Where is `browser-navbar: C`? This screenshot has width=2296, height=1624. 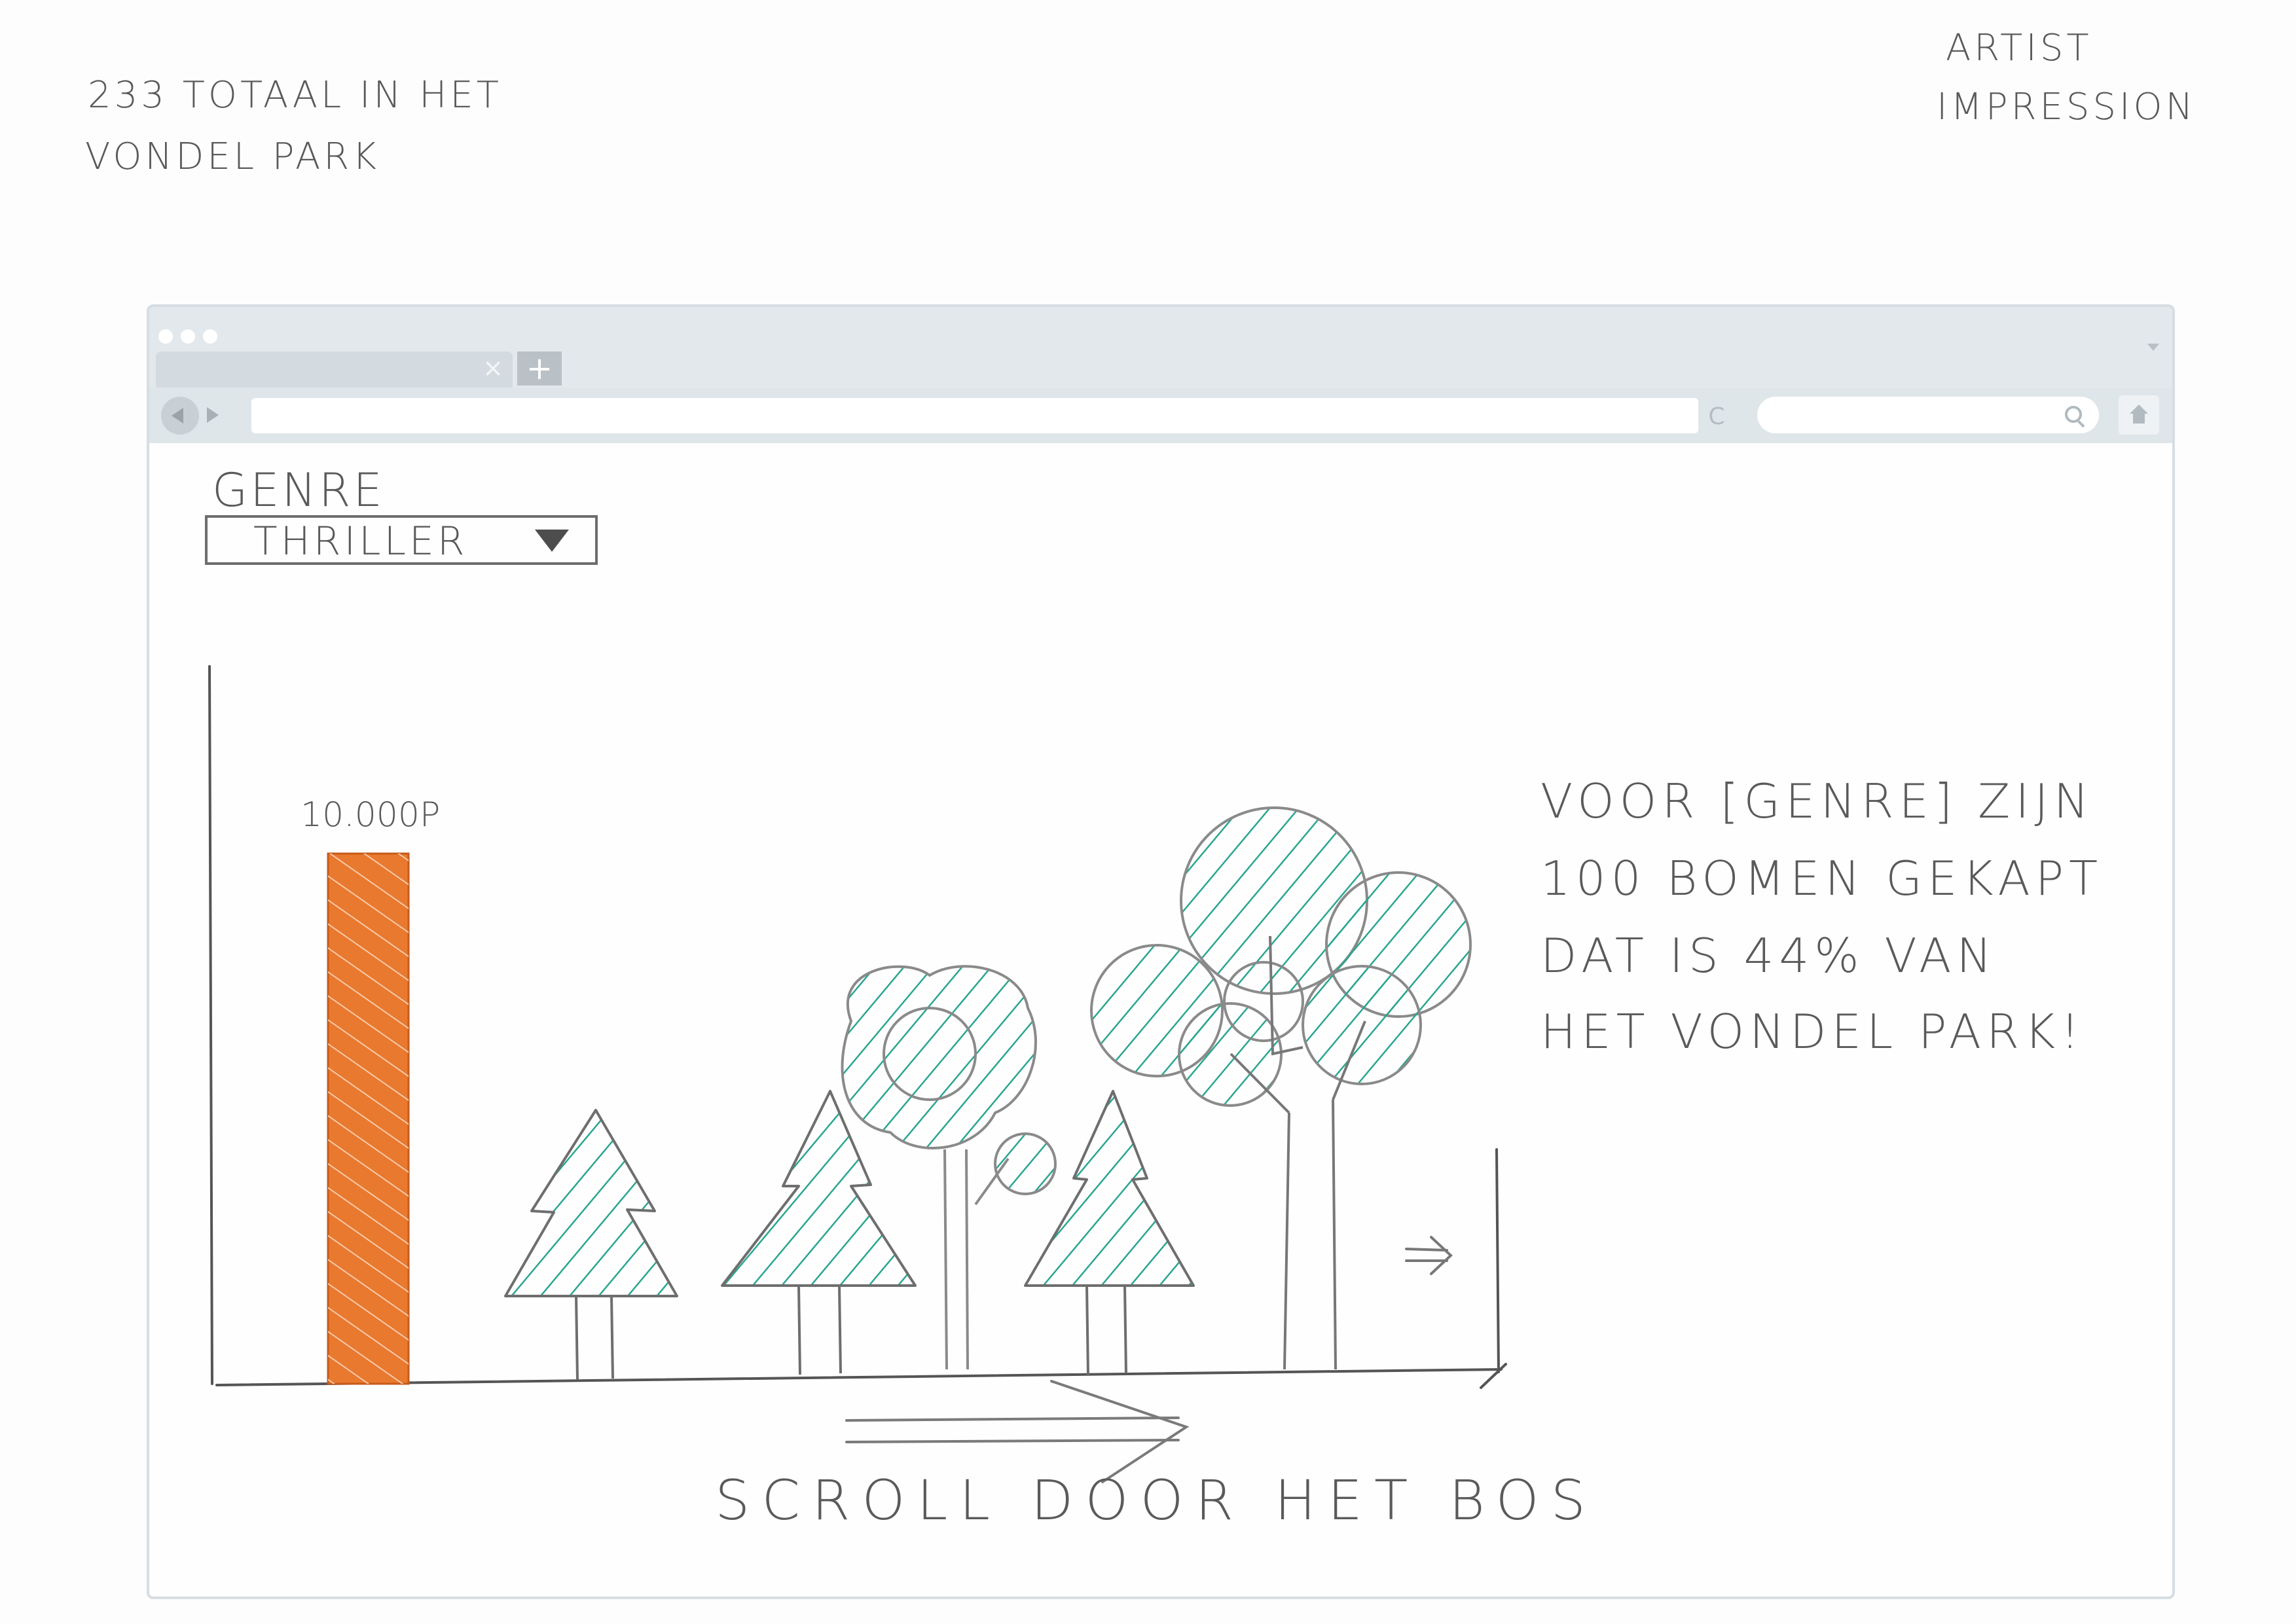
browser-navbar: C is located at coordinates (1160, 415).